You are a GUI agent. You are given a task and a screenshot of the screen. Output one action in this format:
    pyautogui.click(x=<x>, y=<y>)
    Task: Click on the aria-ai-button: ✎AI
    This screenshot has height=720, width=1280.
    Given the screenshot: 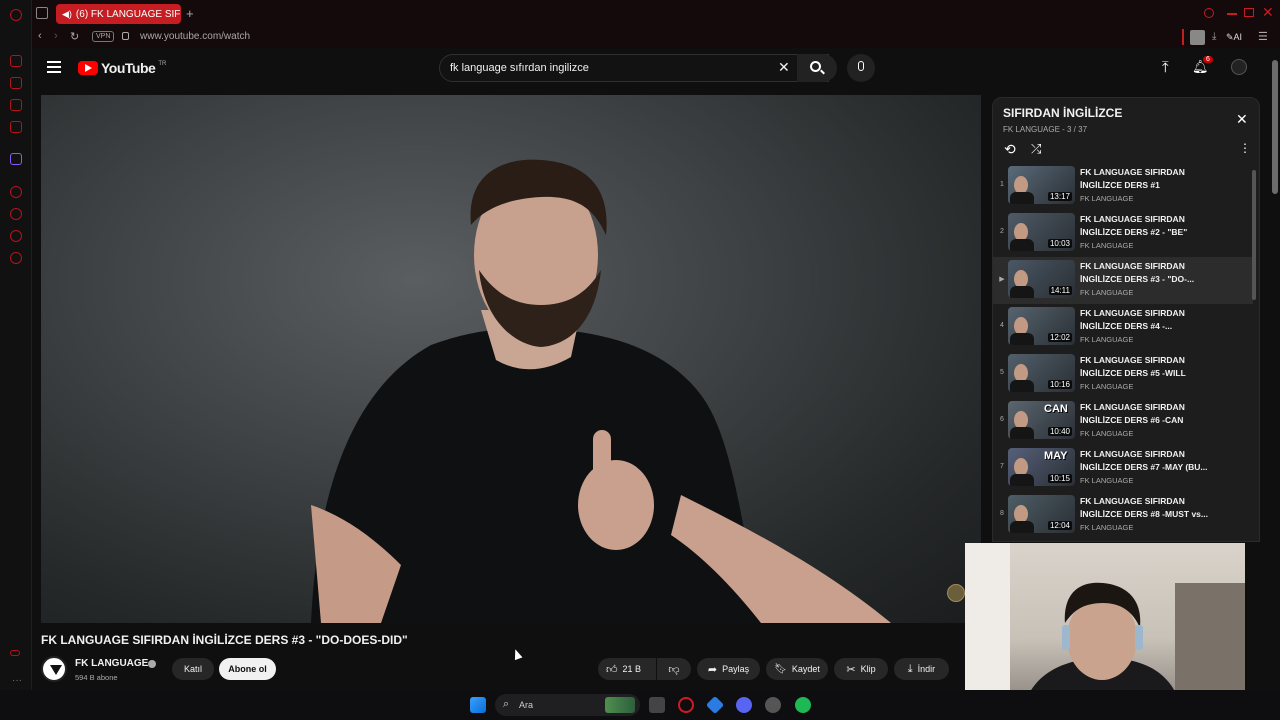 What is the action you would take?
    pyautogui.click(x=1234, y=37)
    